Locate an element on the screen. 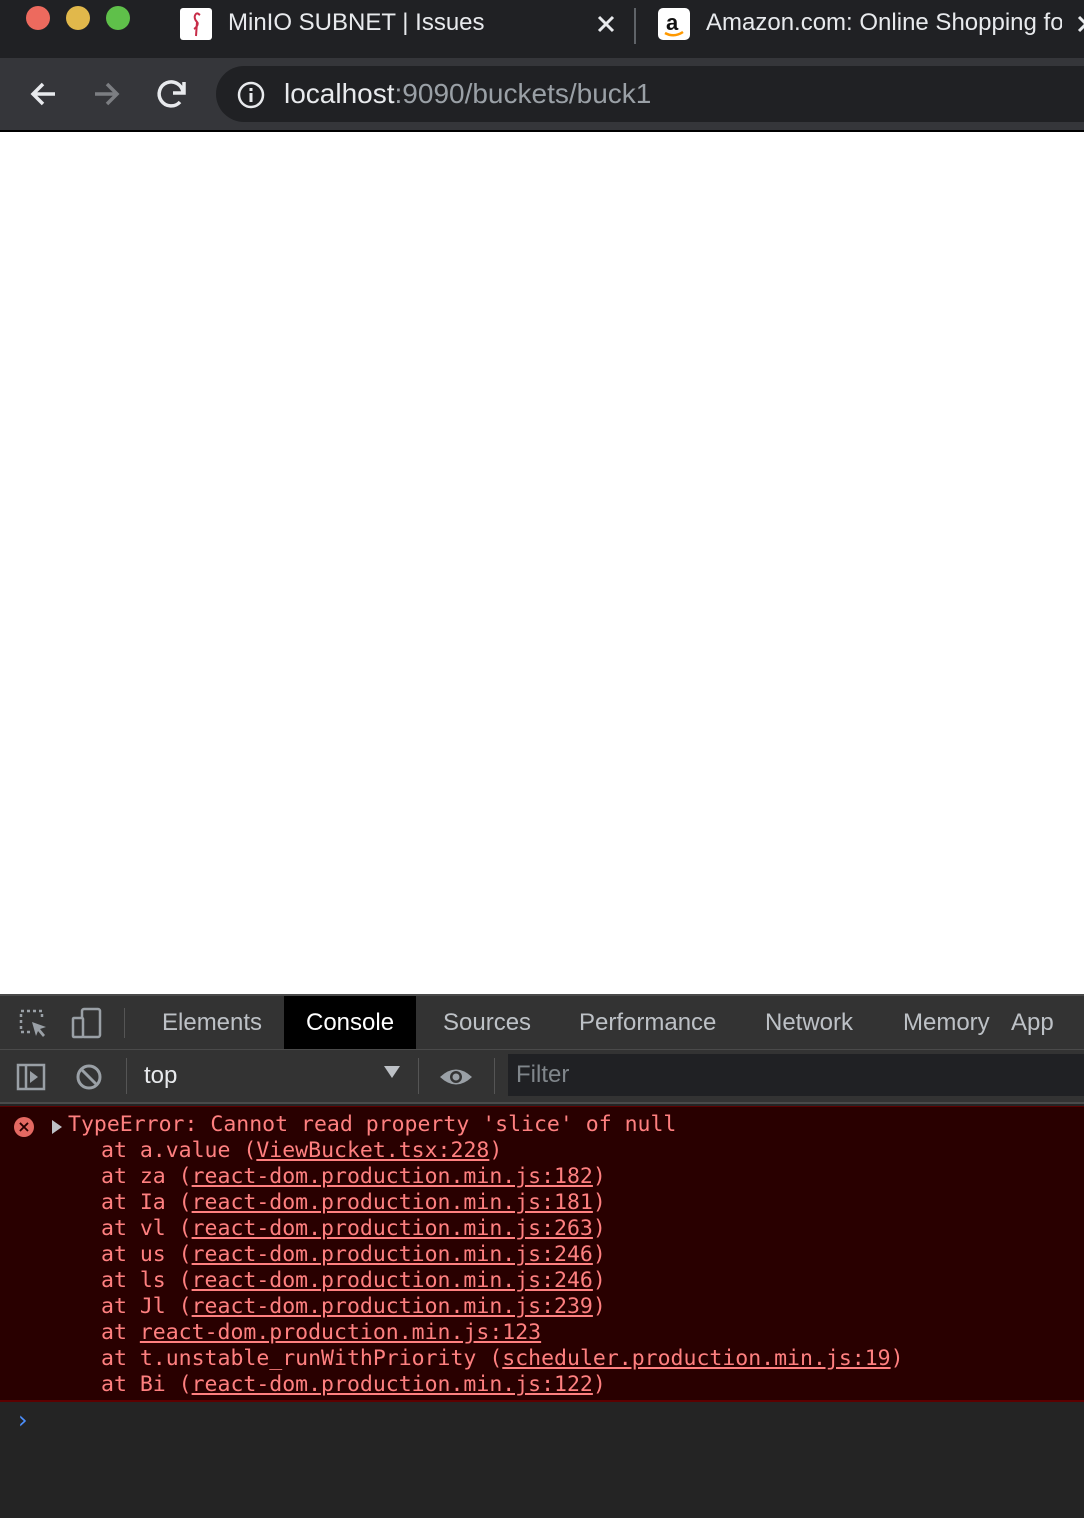 The width and height of the screenshot is (1084, 1518). arrow-right-icon is located at coordinates (107, 94).